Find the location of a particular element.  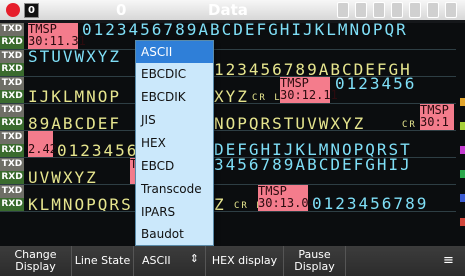

code-select-label: ASCII is located at coordinates (156, 260).